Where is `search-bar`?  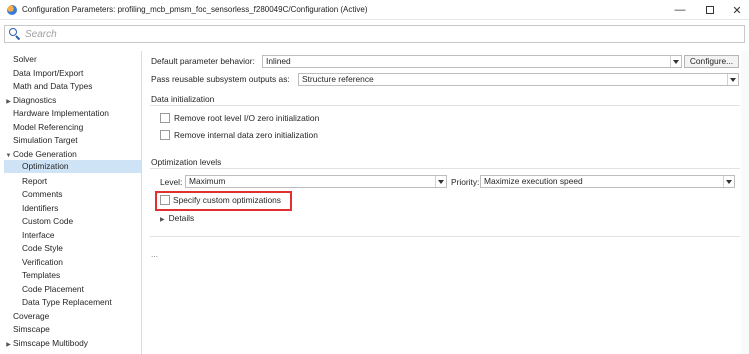 search-bar is located at coordinates (374, 34).